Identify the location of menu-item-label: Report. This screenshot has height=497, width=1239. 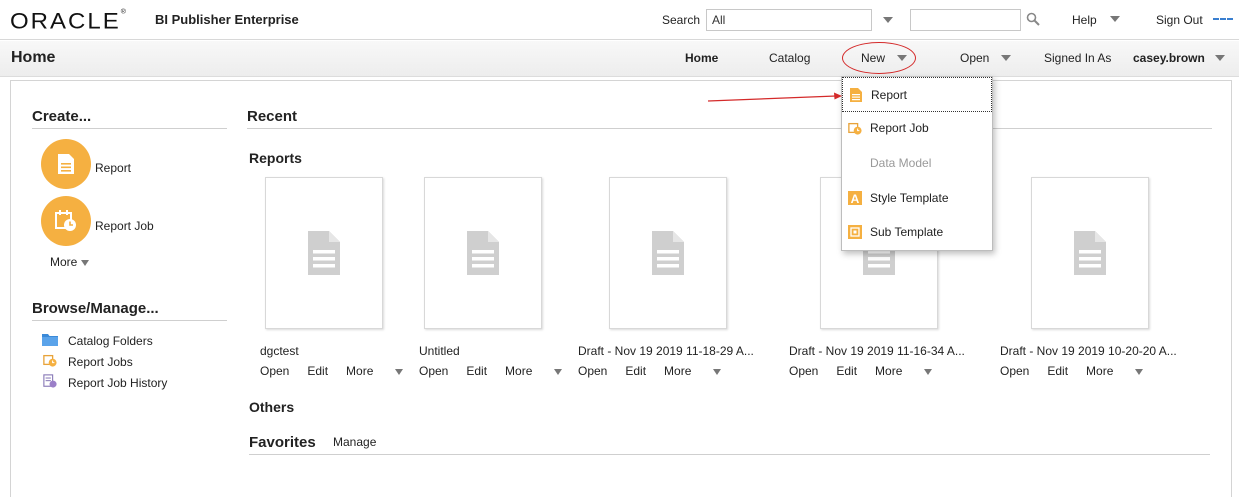
(889, 95).